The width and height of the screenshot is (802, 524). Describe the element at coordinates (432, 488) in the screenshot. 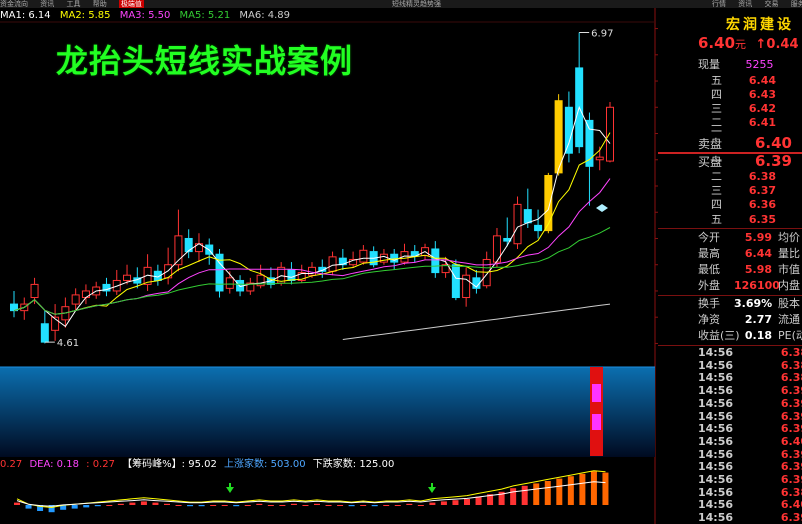

I see `buy-arrow-icon` at that location.